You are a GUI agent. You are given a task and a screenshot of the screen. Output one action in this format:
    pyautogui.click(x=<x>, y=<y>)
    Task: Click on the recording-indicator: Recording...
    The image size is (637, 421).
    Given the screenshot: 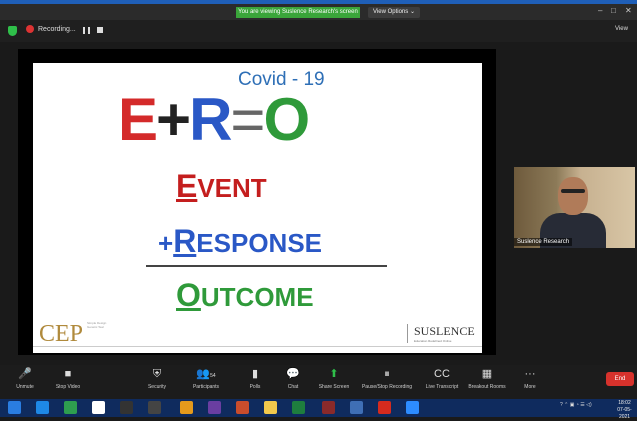 What is the action you would take?
    pyautogui.click(x=51, y=30)
    